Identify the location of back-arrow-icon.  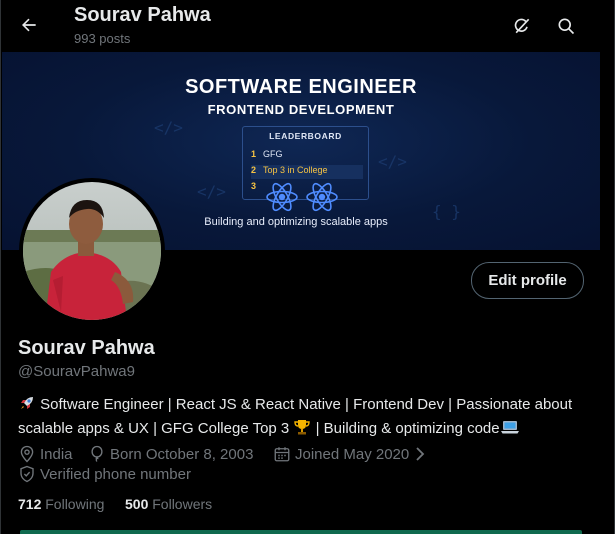
(29, 25).